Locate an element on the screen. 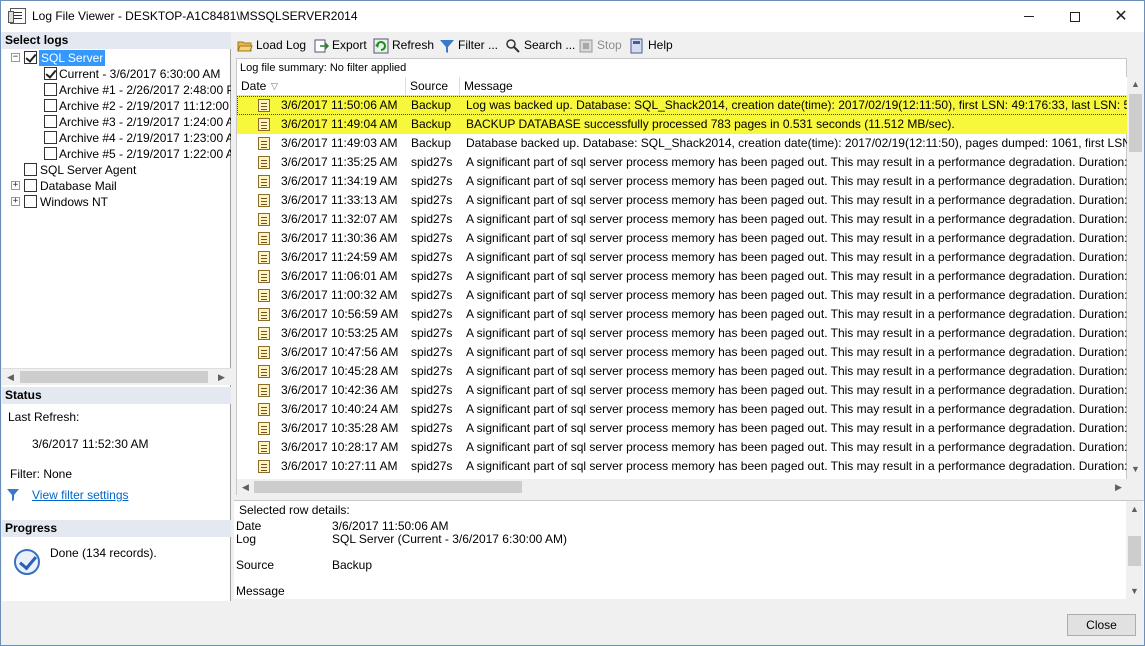  details-source-value: Backup is located at coordinates (352, 565).